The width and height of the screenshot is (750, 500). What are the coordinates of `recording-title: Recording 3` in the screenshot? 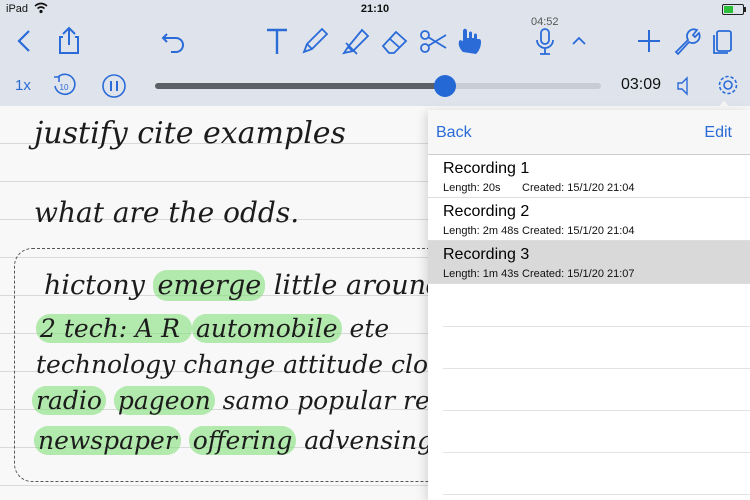 It's located at (486, 254).